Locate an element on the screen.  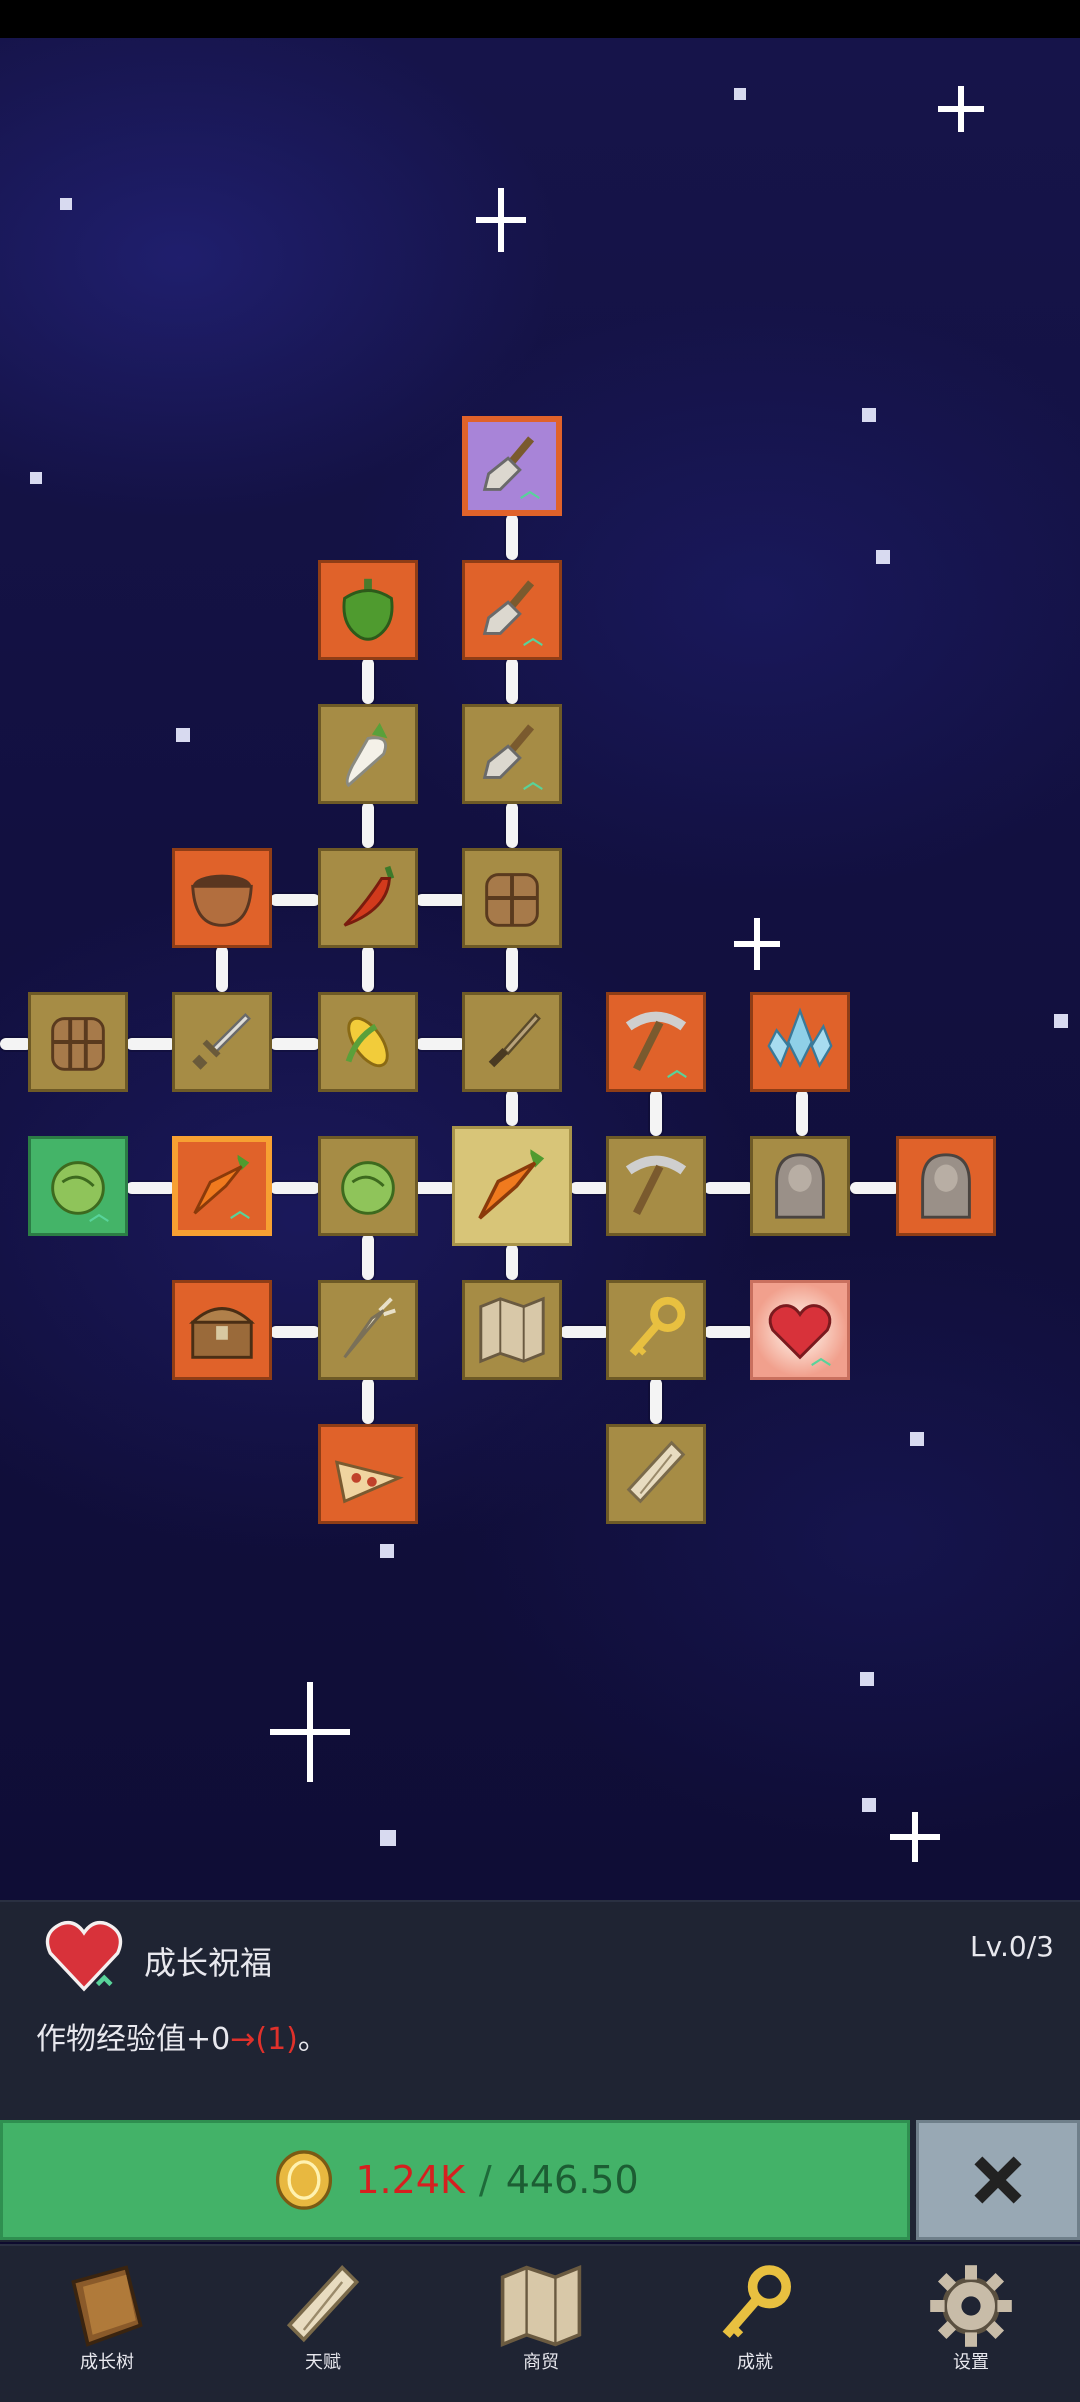
node-shovel-orange: ︿ is located at coordinates (512, 610).